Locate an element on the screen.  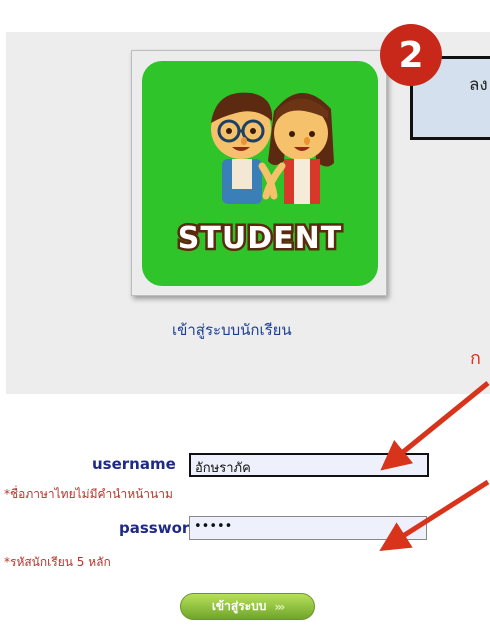
arrow-to-username-icon is located at coordinates (435, 426).